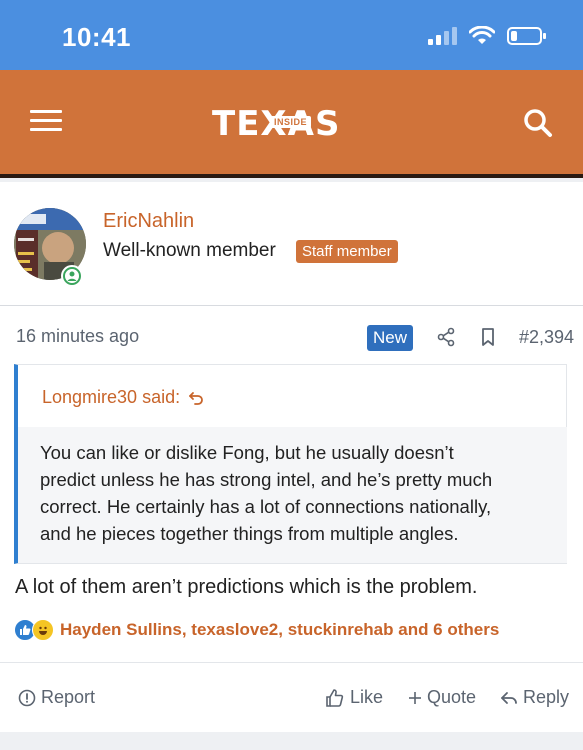 Image resolution: width=583 pixels, height=750 pixels. I want to click on post-number-link: #2,394, so click(546, 337).